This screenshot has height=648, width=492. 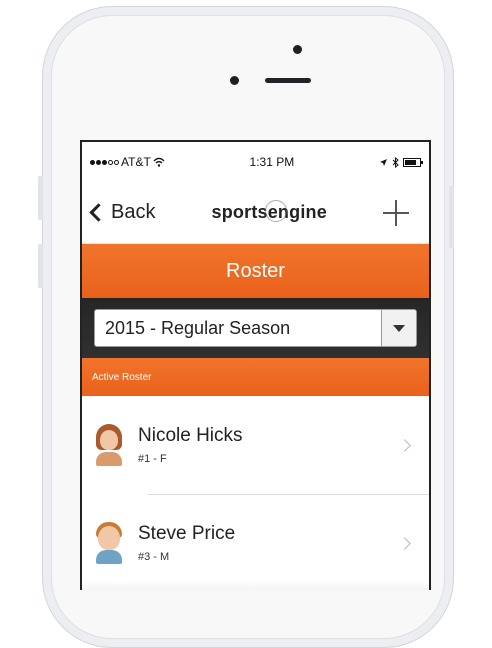 I want to click on player-row: Nicole Hicks #1 - F, so click(x=255, y=445).